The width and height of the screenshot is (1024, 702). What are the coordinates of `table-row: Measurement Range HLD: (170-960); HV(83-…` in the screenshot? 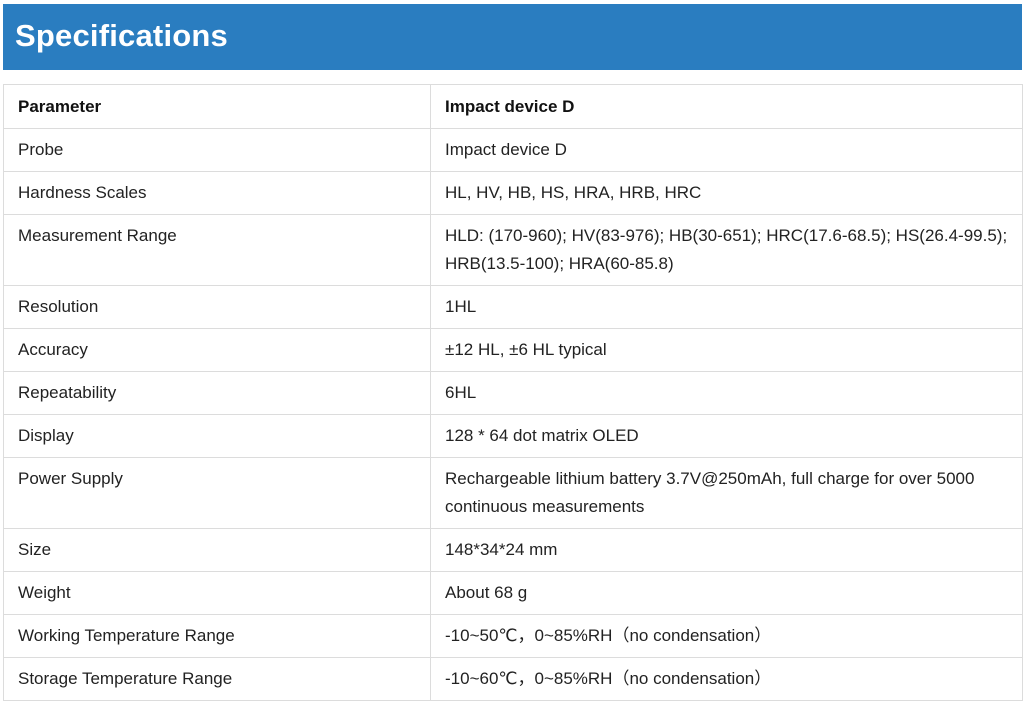 It's located at (513, 250).